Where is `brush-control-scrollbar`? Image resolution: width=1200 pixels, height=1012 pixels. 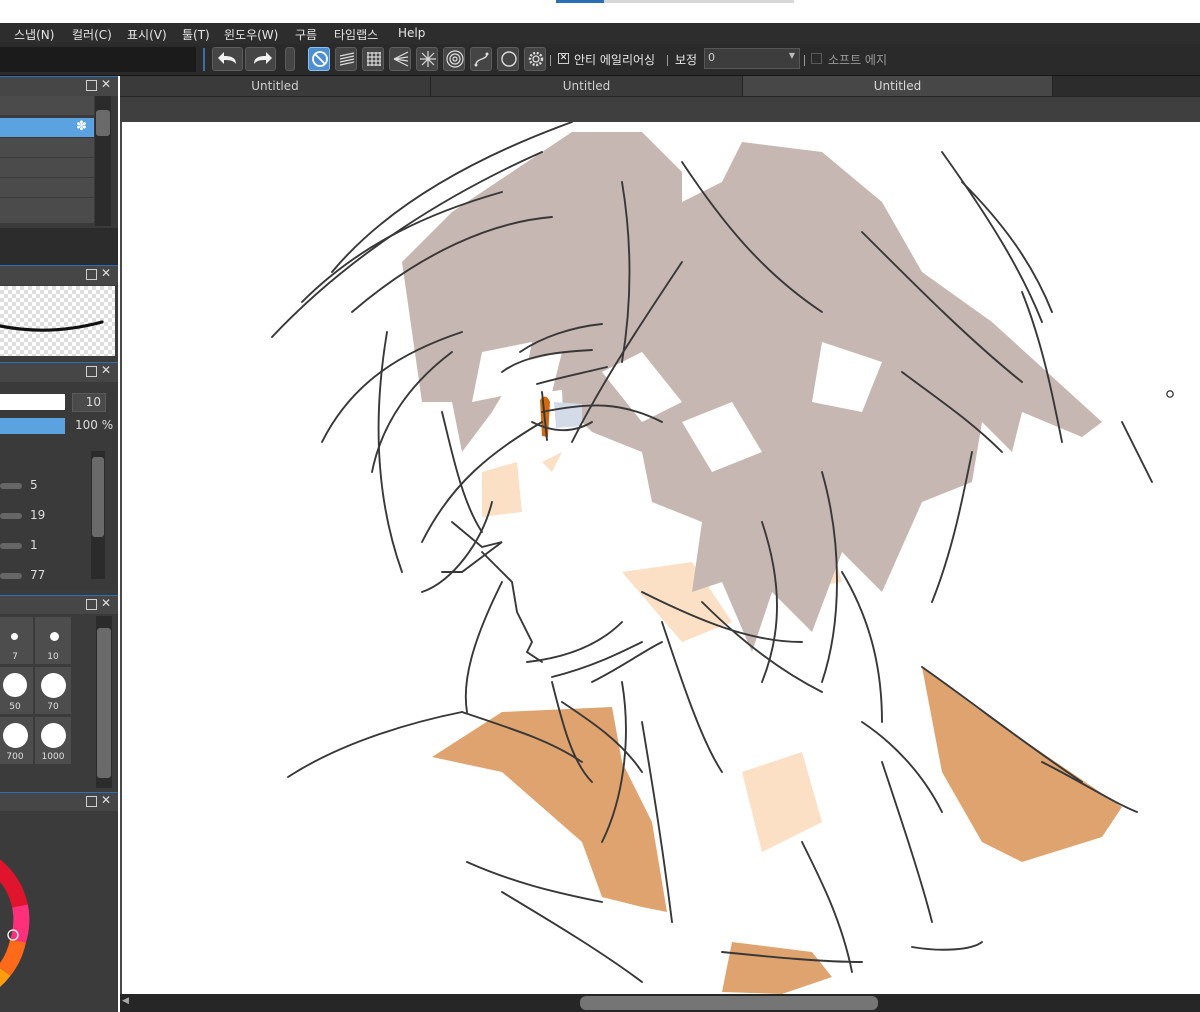 brush-control-scrollbar is located at coordinates (98, 515).